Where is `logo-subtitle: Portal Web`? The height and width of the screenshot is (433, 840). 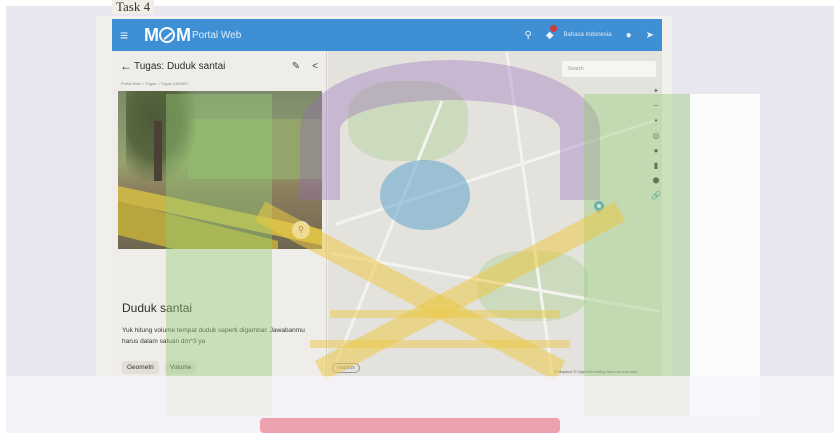
logo-subtitle: Portal Web is located at coordinates (217, 35).